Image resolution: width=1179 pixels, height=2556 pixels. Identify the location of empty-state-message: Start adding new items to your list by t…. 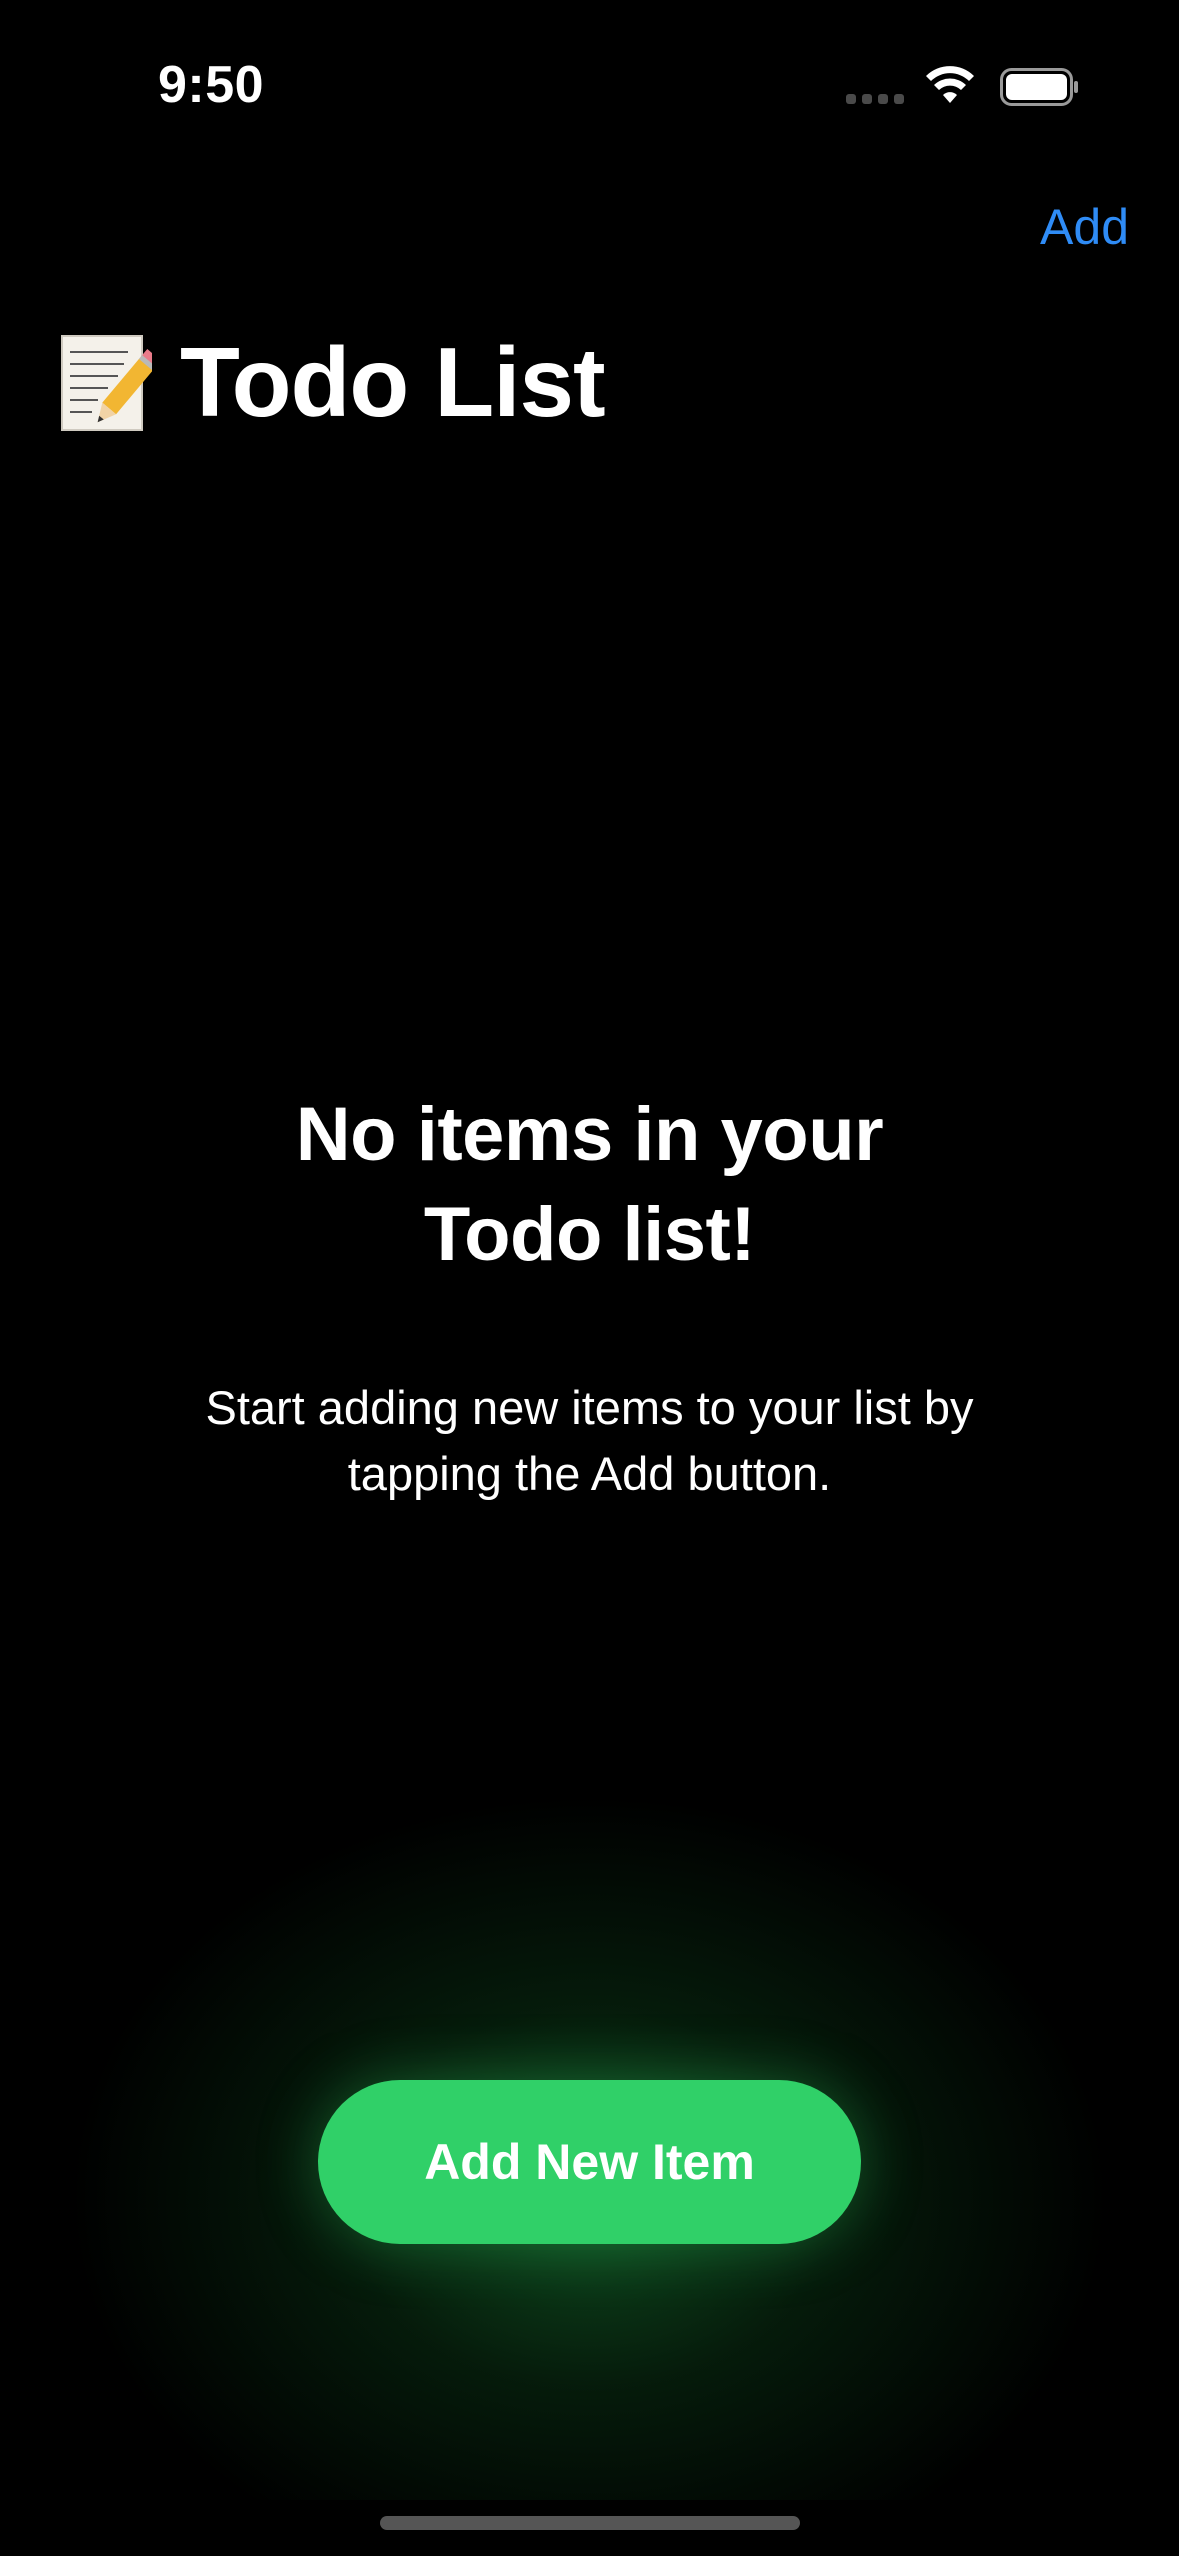
(589, 1441).